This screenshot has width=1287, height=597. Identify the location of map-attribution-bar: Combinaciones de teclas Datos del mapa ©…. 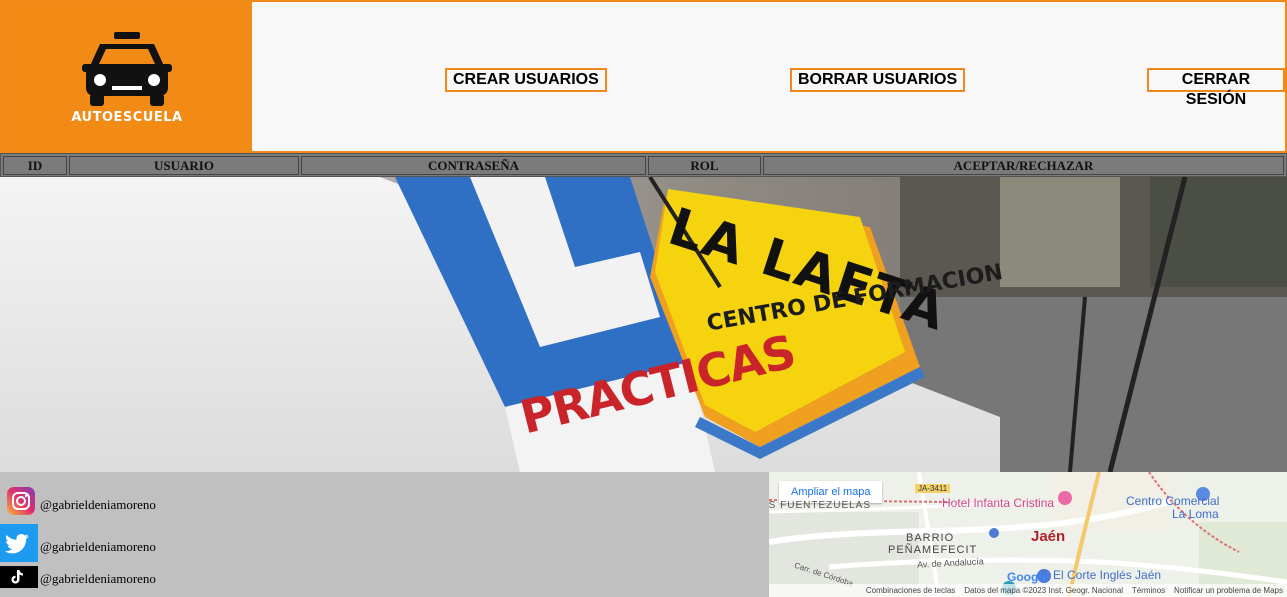
(1028, 590).